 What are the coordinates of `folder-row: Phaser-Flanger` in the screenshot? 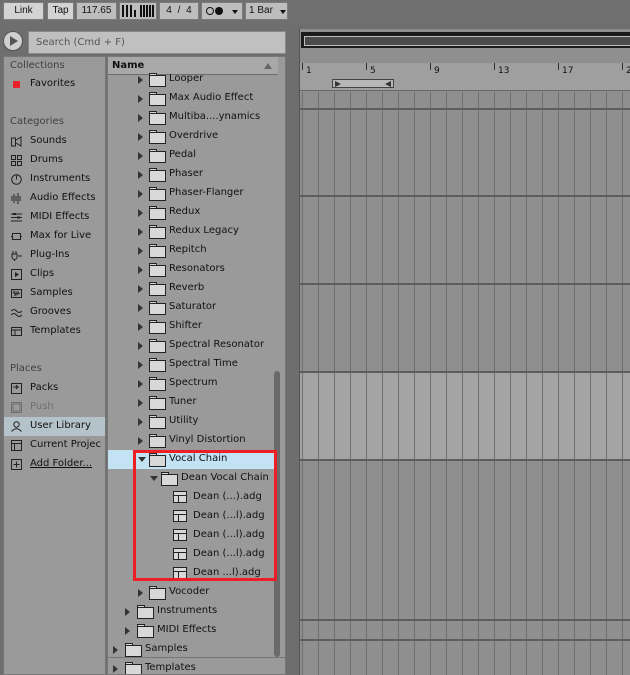 It's located at (193, 193).